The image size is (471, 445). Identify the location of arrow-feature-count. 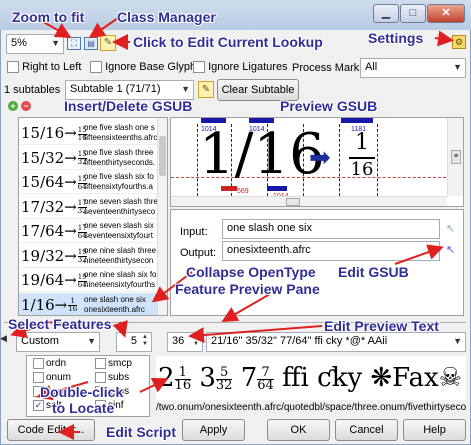
(120, 329).